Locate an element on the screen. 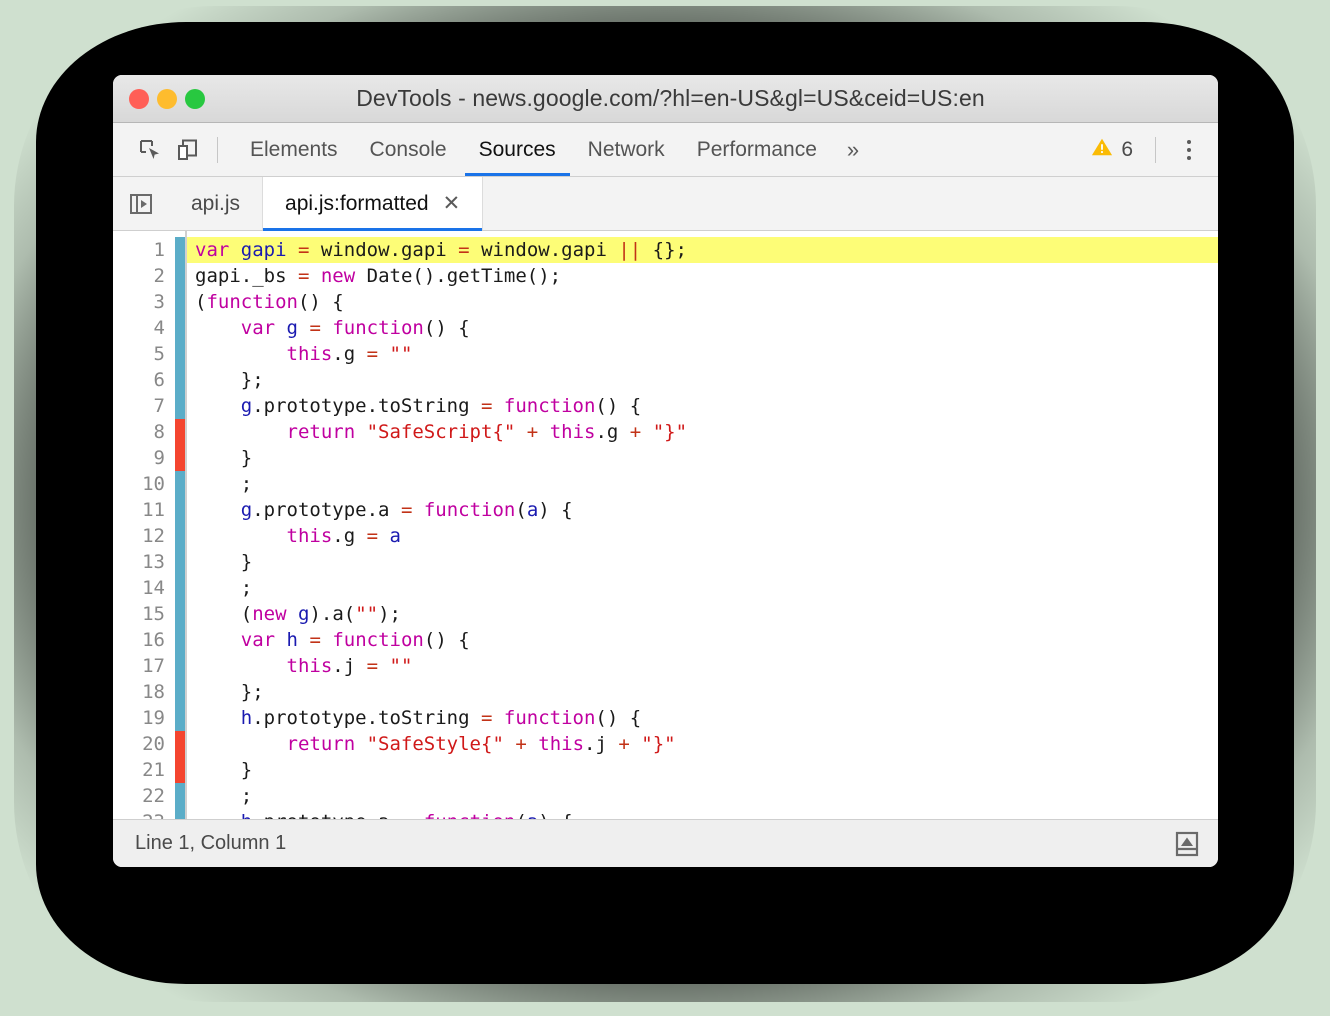 The width and height of the screenshot is (1330, 1016). code-line: var h = function() { is located at coordinates (706, 640).